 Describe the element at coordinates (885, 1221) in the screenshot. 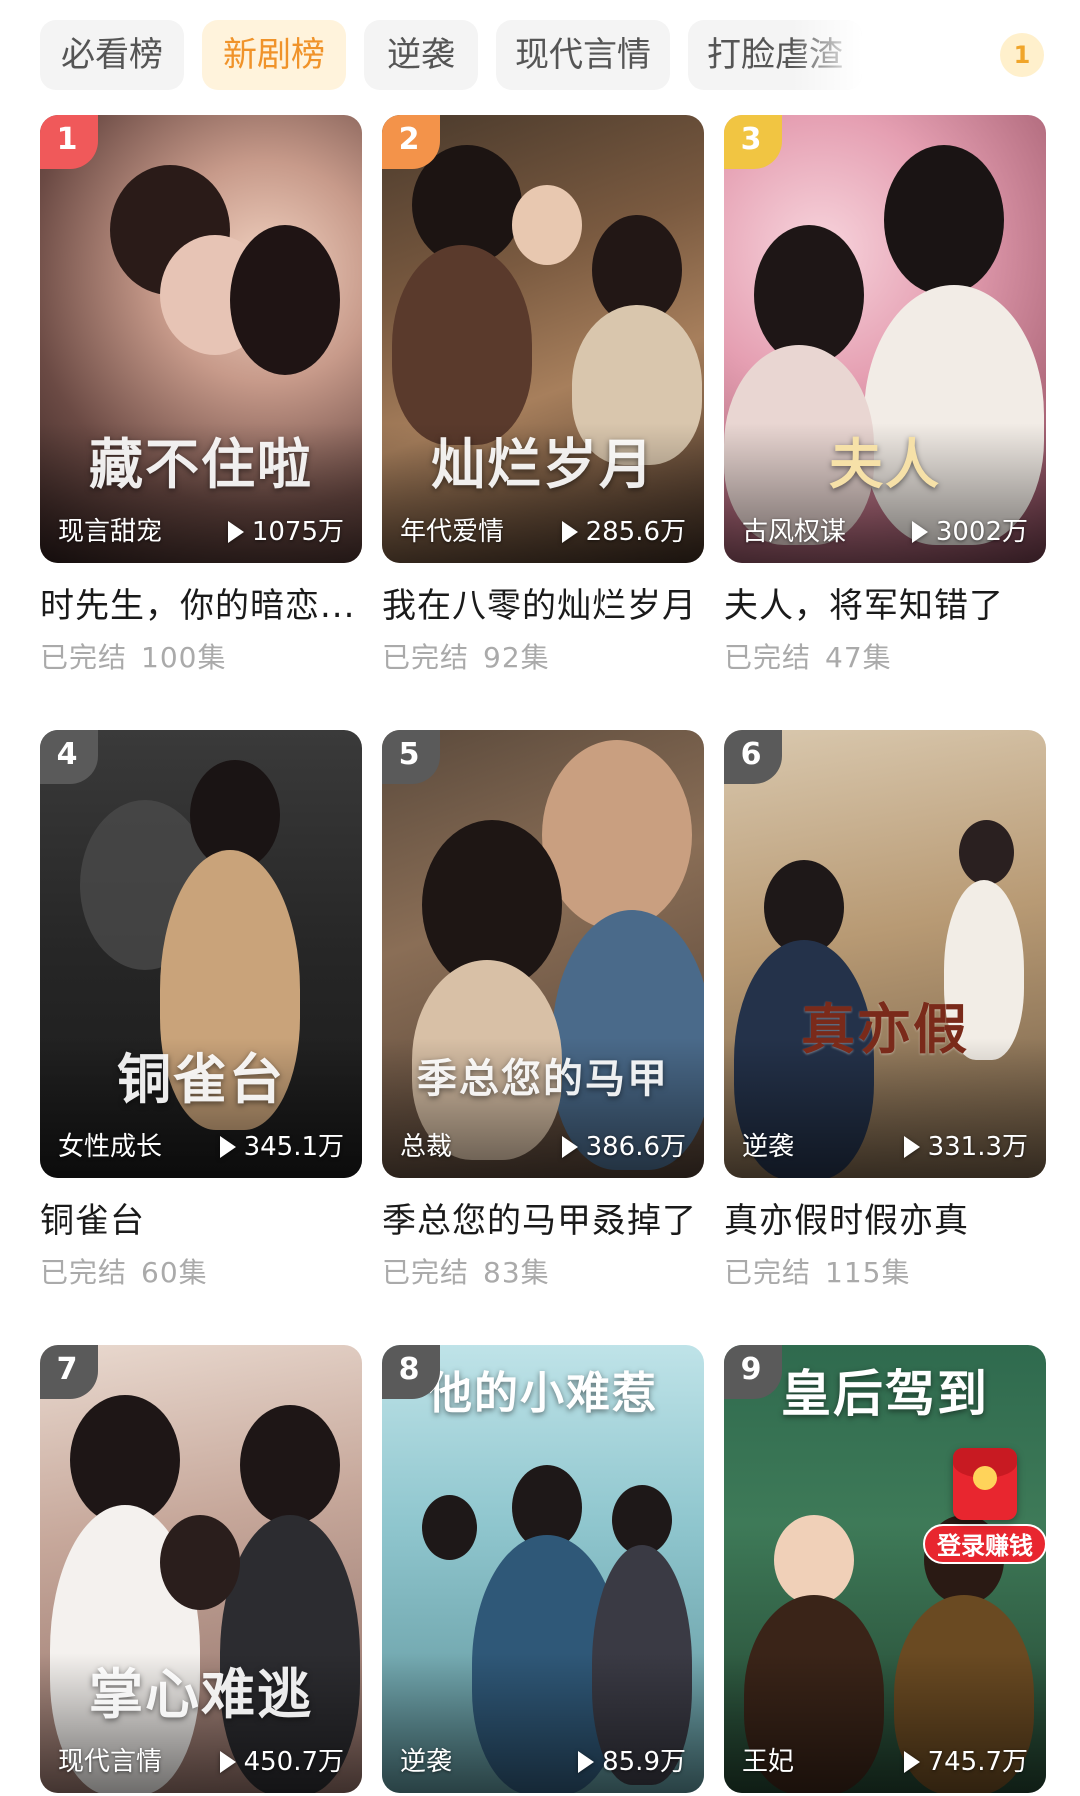

I see `drama-title: 真亦假时假亦真` at that location.